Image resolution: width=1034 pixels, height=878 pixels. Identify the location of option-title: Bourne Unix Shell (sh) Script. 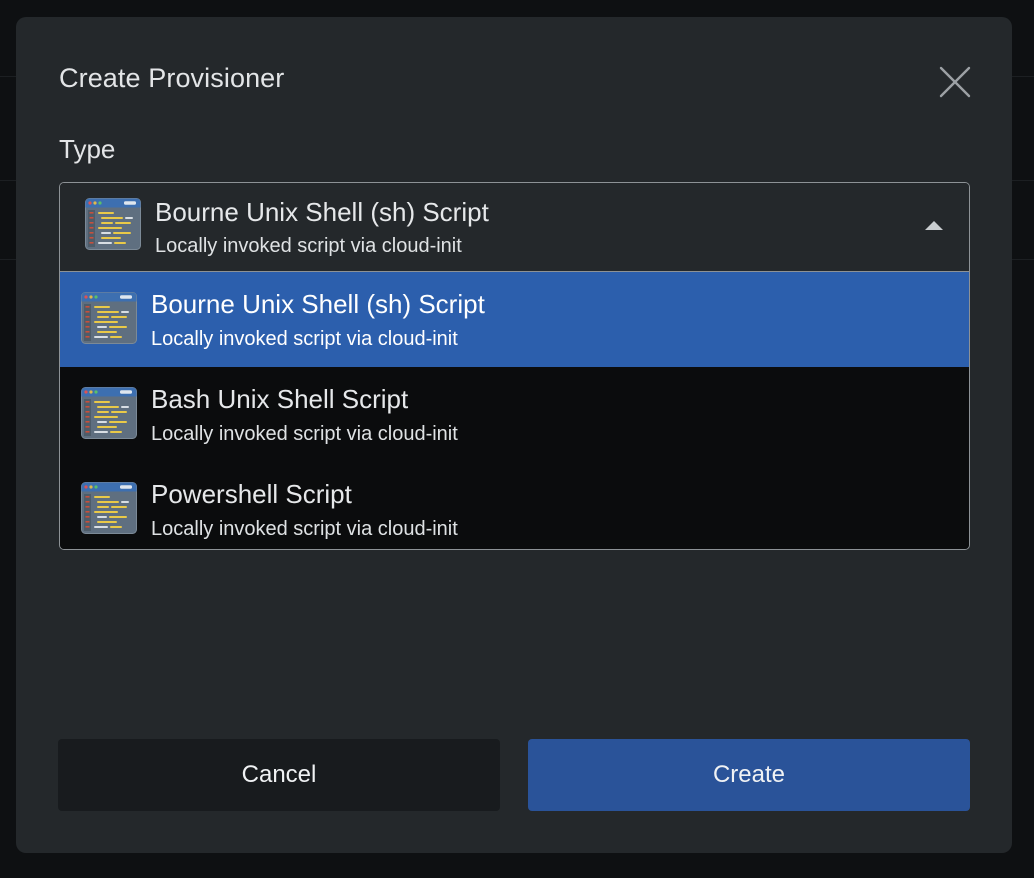
(318, 304).